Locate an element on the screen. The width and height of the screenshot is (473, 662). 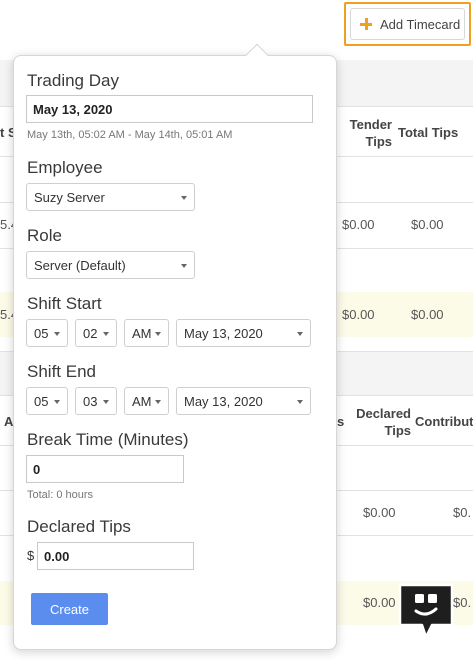
shift-end-hour-select: 05 is located at coordinates (47, 401).